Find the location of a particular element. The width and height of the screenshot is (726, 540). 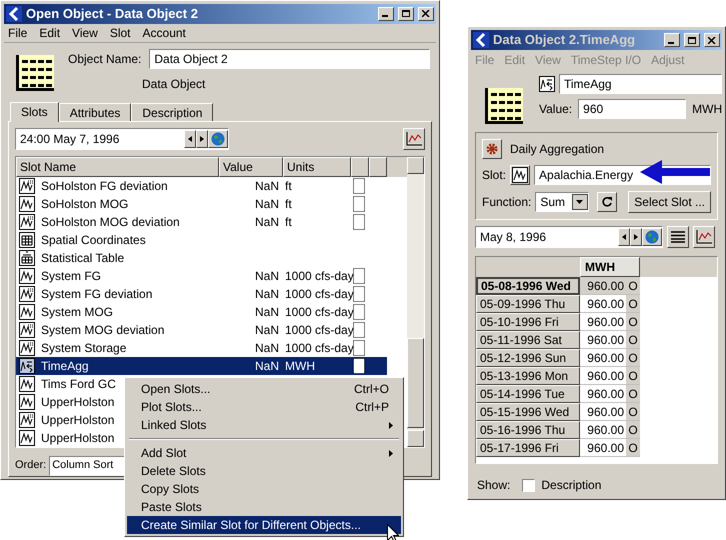

show-label: Show: is located at coordinates (493, 485).